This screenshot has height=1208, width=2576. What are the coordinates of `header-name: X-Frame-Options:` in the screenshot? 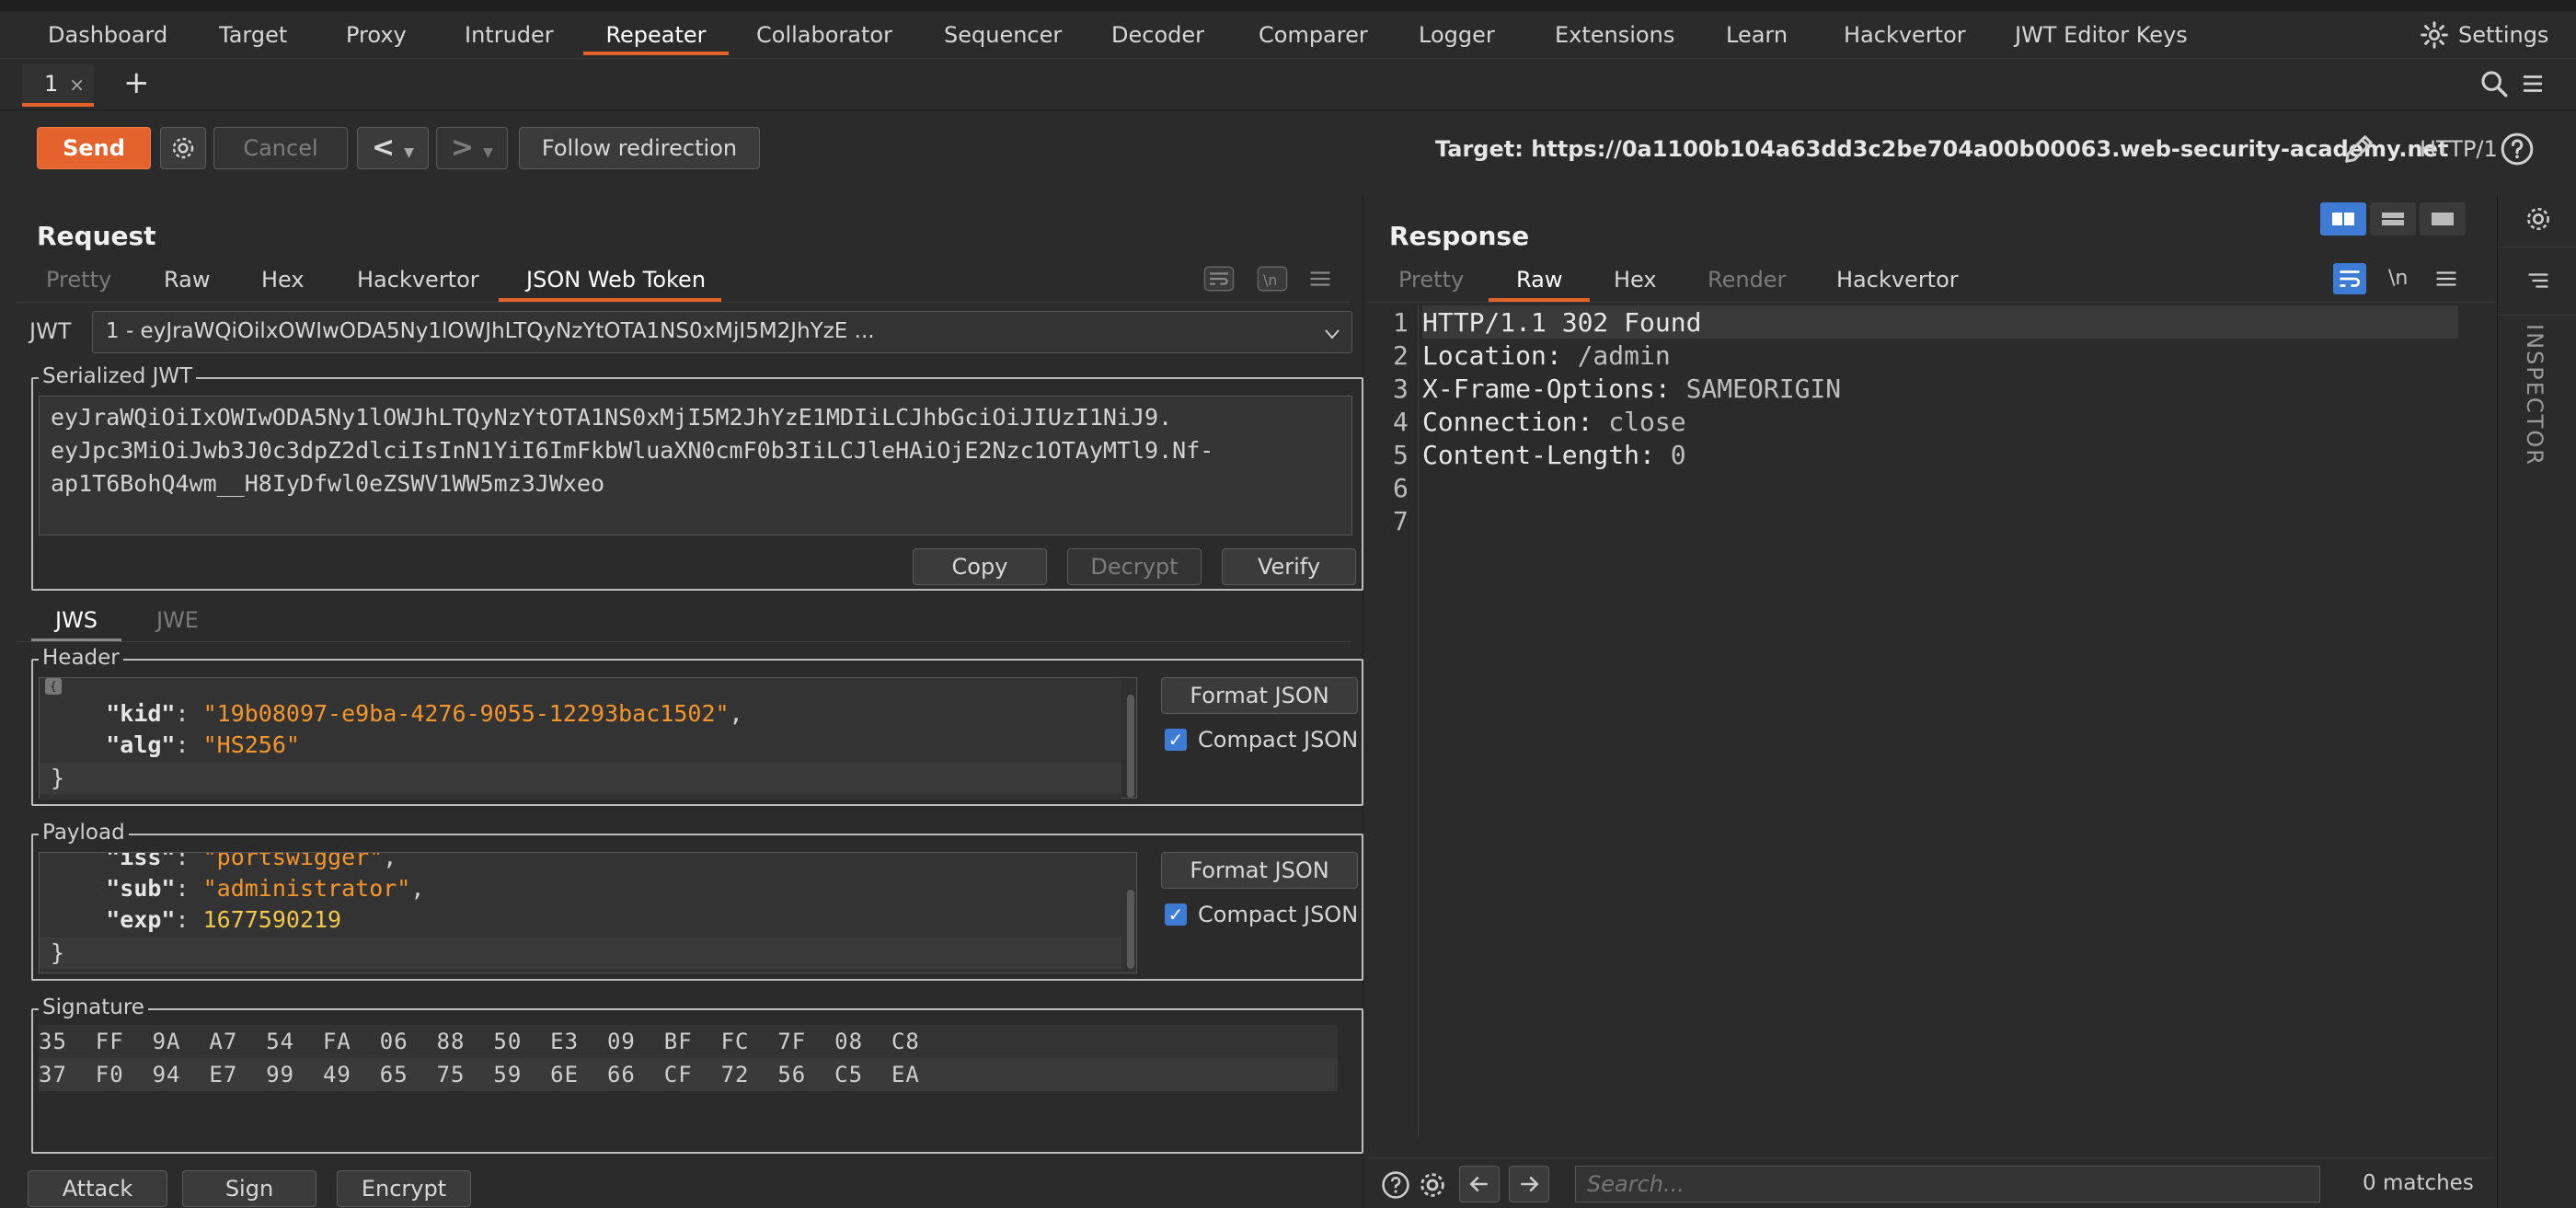 It's located at (1546, 389).